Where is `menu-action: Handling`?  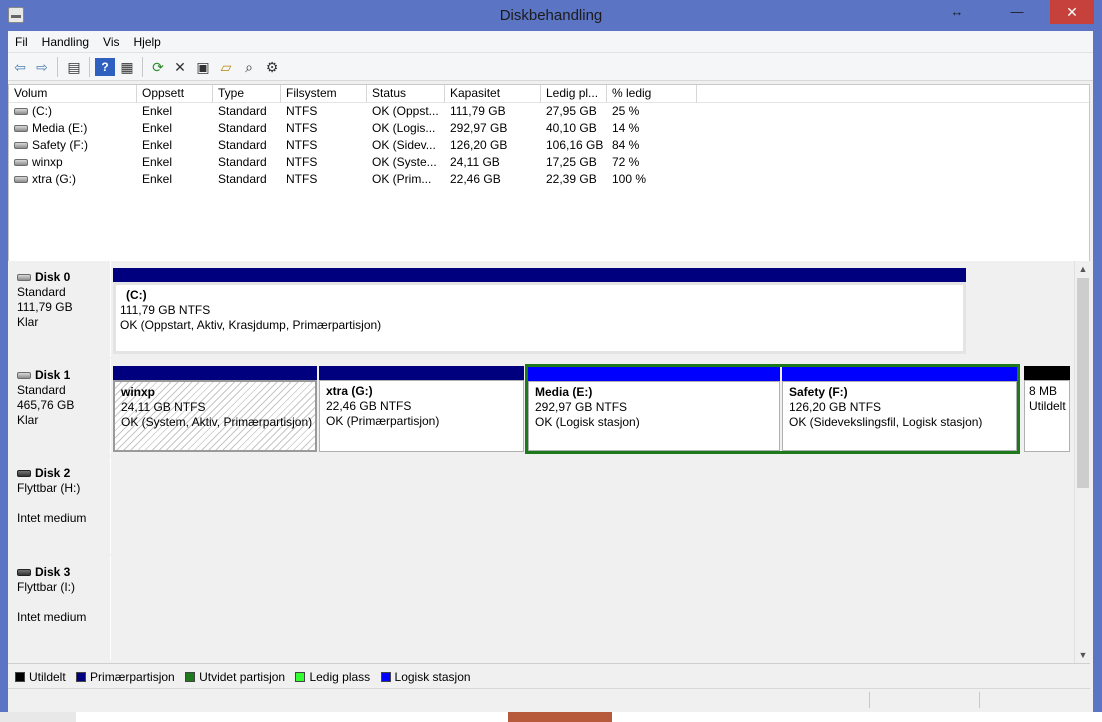
menu-action: Handling is located at coordinates (65, 40).